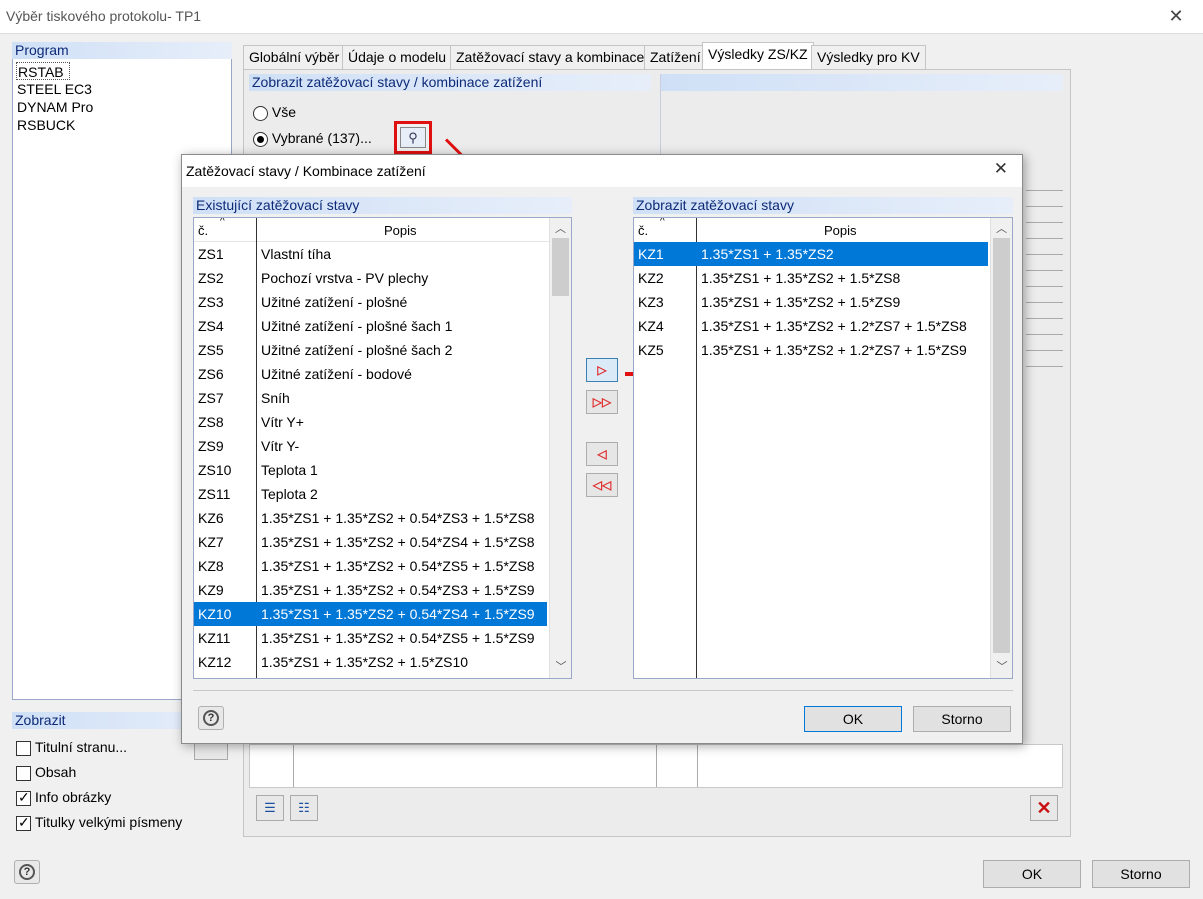 This screenshot has height=899, width=1203. I want to click on radio-selected, so click(260, 139).